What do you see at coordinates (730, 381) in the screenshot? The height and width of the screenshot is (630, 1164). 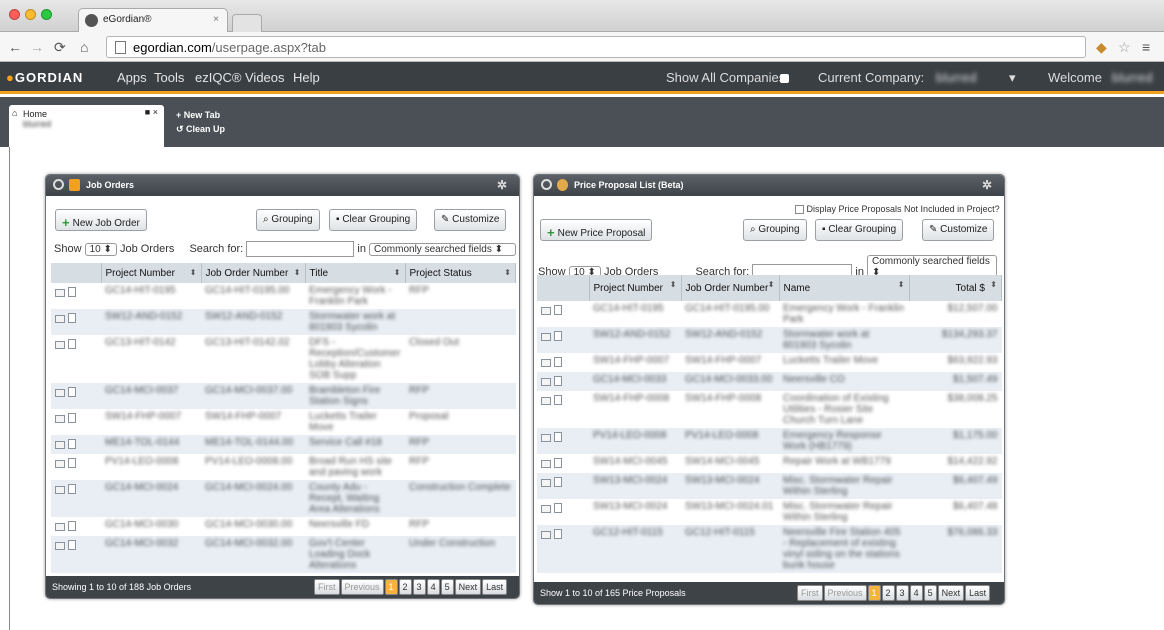 I see `table-cell: GC14-MCI-0033.00` at bounding box center [730, 381].